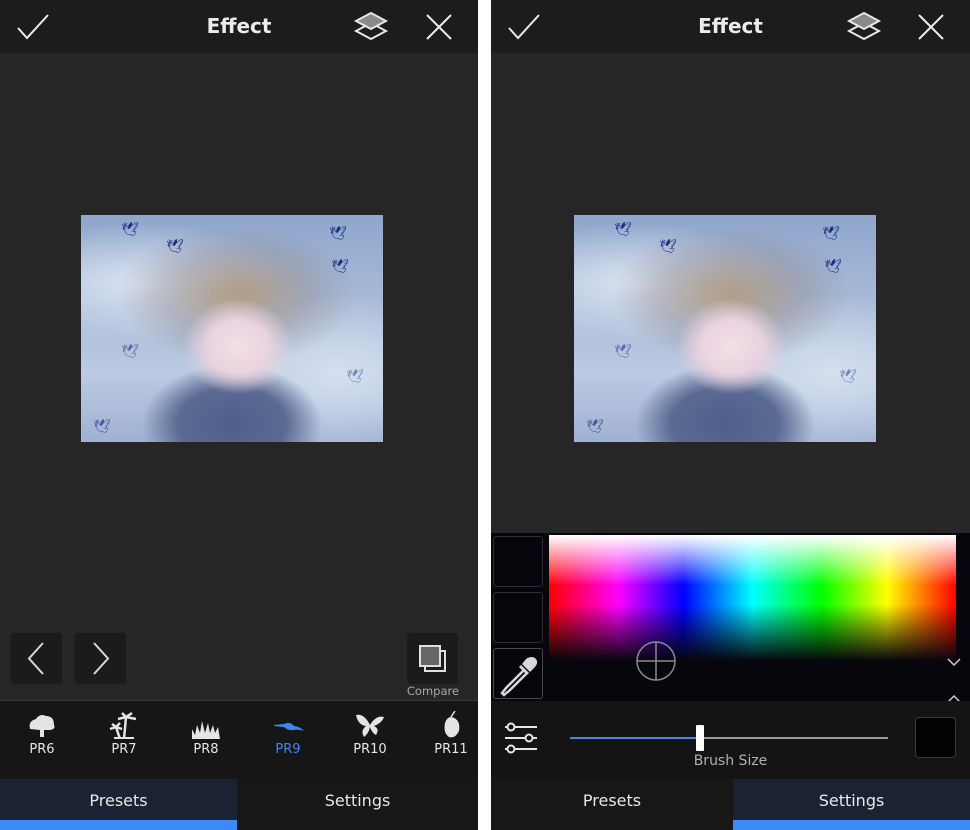 This screenshot has height=830, width=970. Describe the element at coordinates (635, 738) in the screenshot. I see `slider-fill` at that location.